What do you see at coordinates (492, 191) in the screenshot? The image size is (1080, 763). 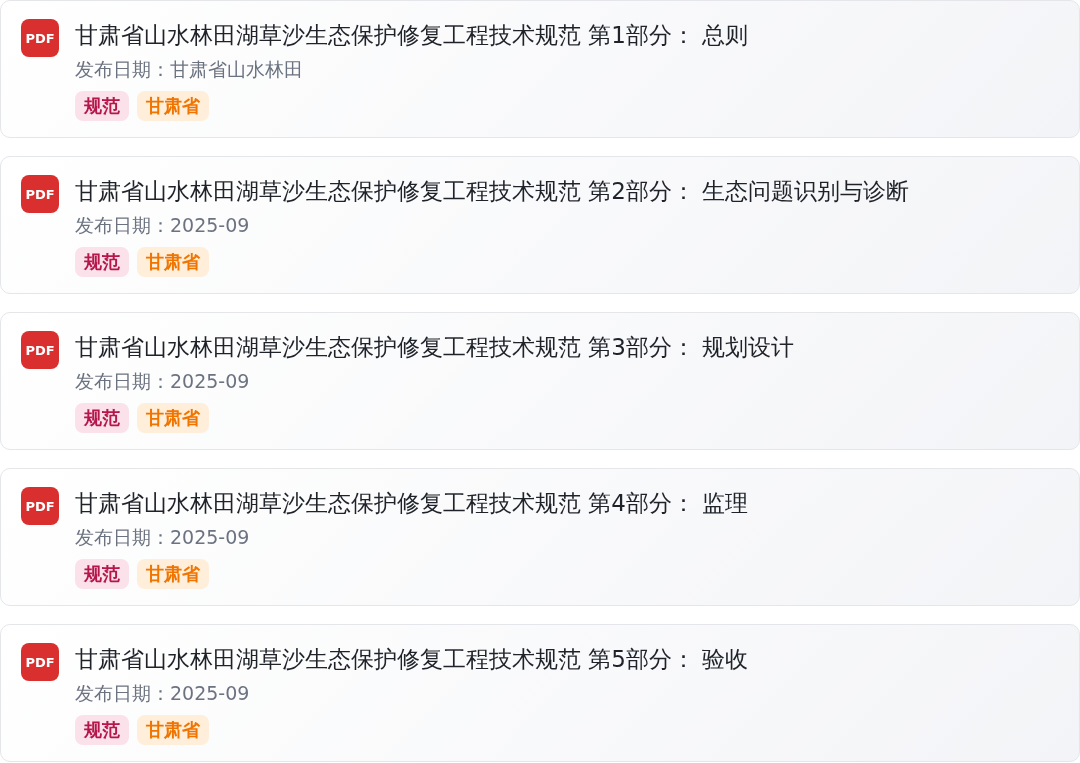 I see `document-title: 甘肃省山水林田湖草沙生态保护修复工程技术规范 第2部分： 生态问题识别与诊断` at bounding box center [492, 191].